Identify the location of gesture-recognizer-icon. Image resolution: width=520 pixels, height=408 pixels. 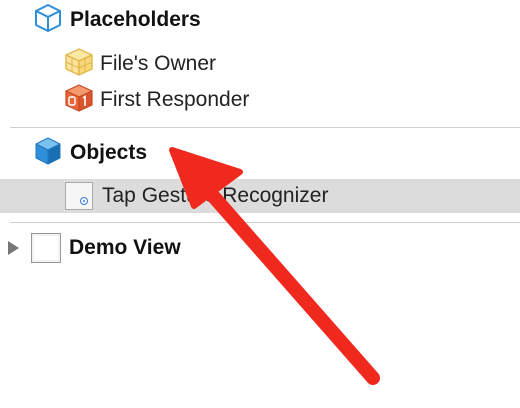
(79, 196).